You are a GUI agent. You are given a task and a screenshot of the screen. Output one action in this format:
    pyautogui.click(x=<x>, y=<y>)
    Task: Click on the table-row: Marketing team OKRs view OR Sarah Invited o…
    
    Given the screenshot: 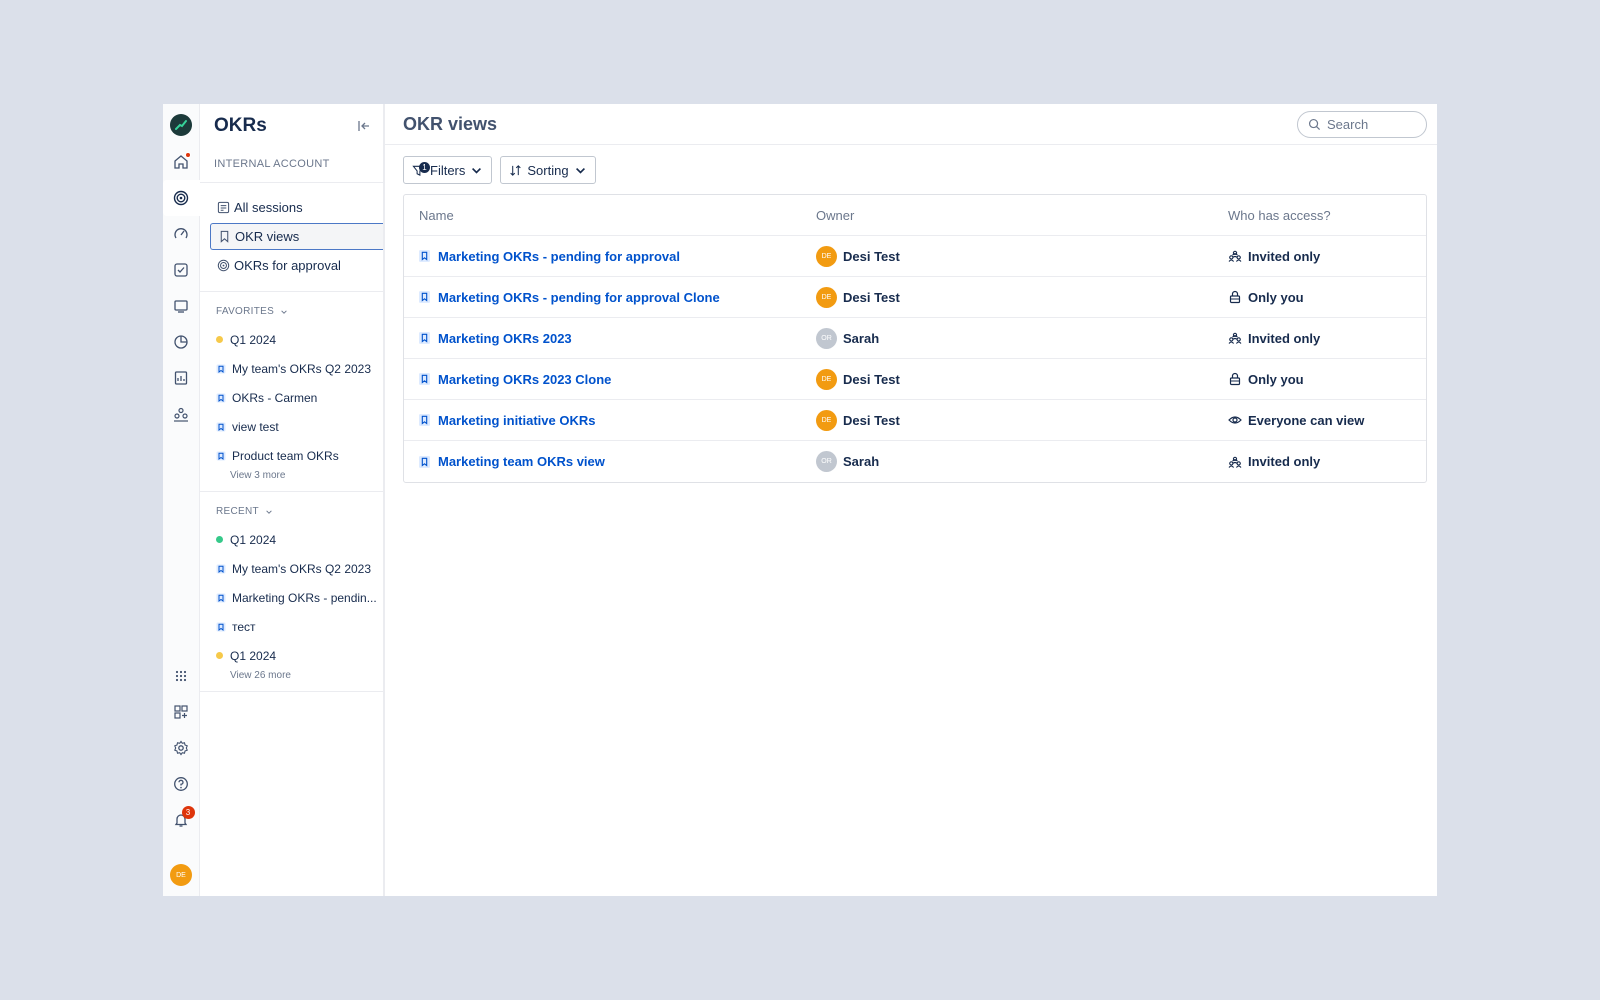 What is the action you would take?
    pyautogui.click(x=915, y=461)
    